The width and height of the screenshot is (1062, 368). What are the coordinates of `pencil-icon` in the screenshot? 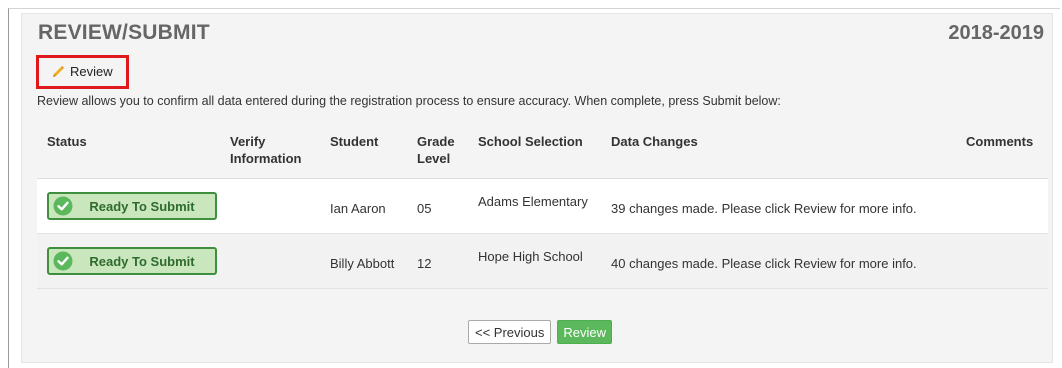 It's located at (58, 72).